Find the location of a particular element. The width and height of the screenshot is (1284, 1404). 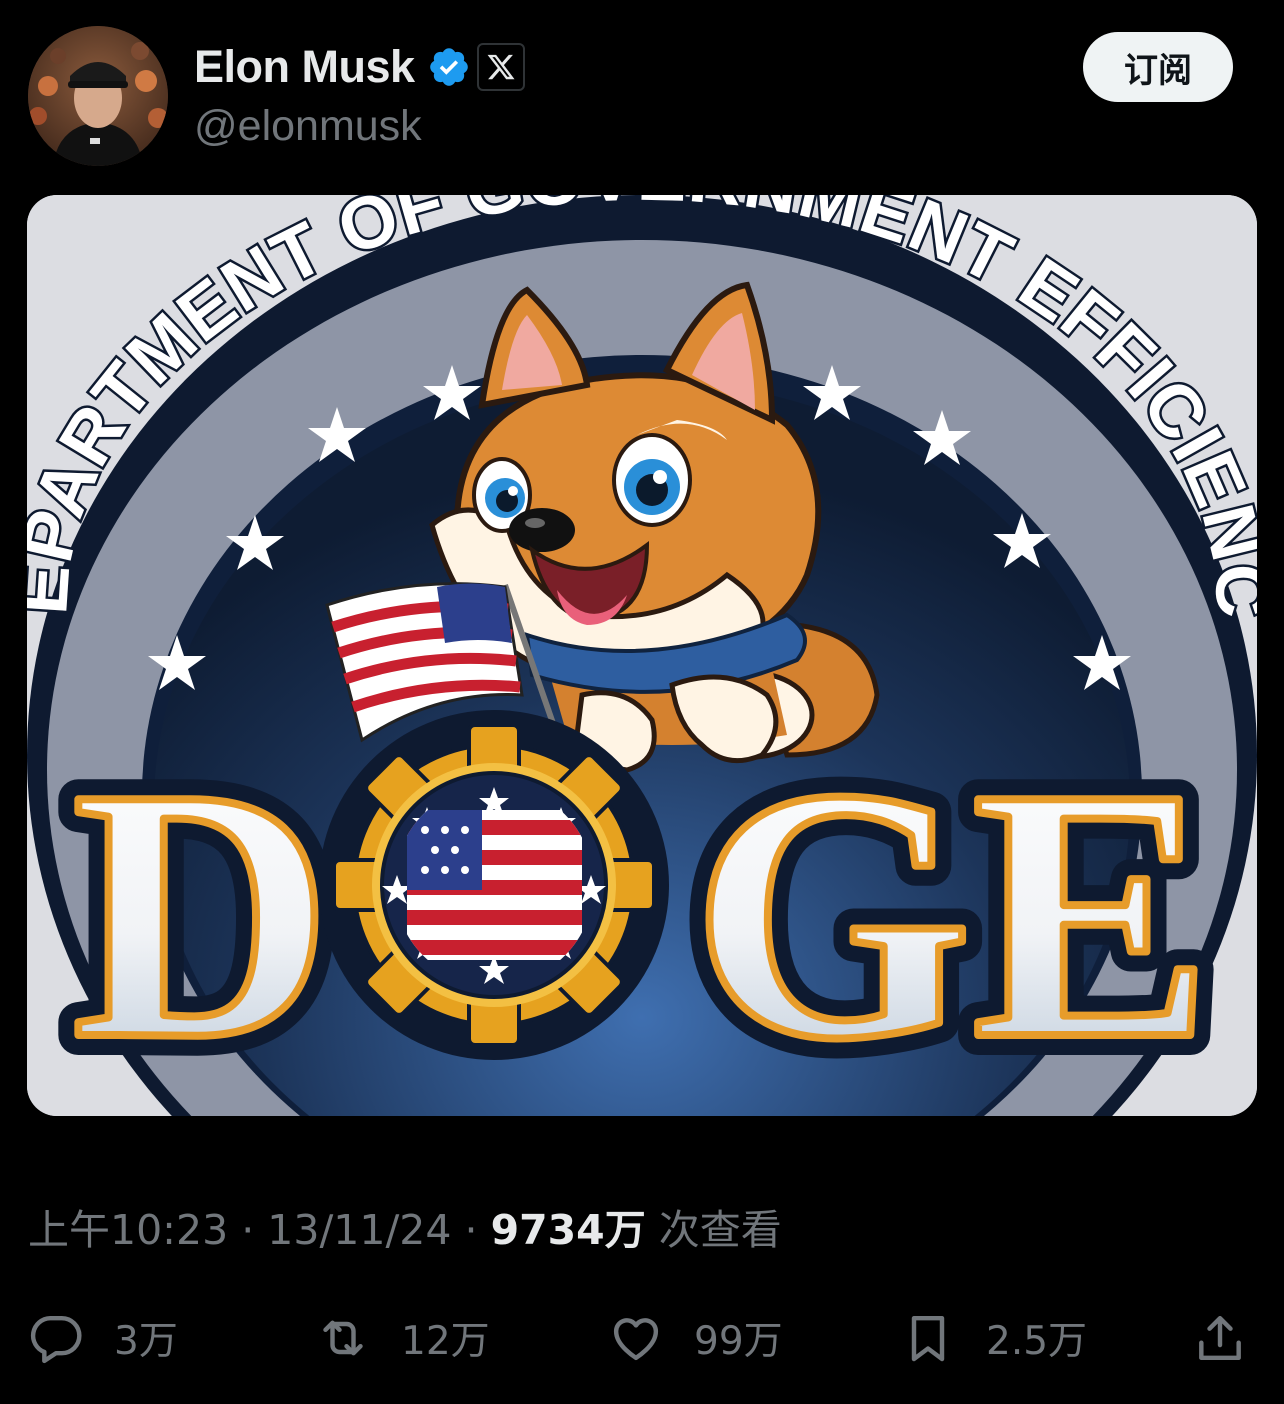

avatar is located at coordinates (98, 96).